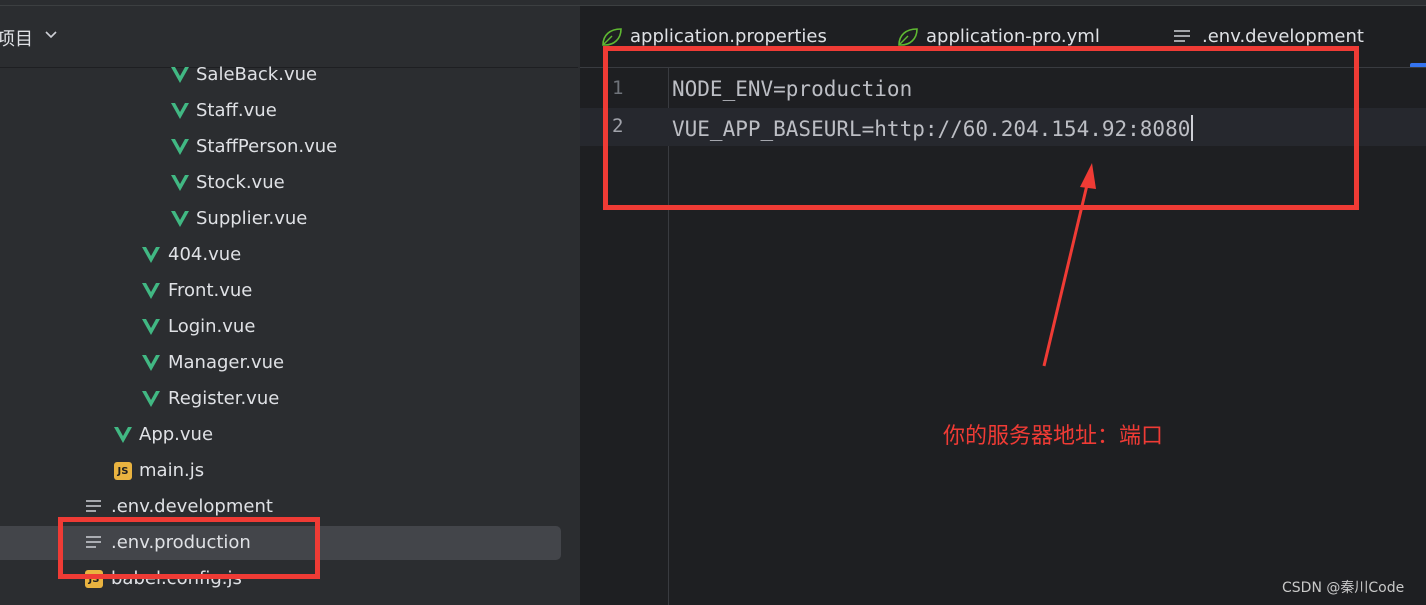  Describe the element at coordinates (1418, 65) in the screenshot. I see `scroll-marker` at that location.